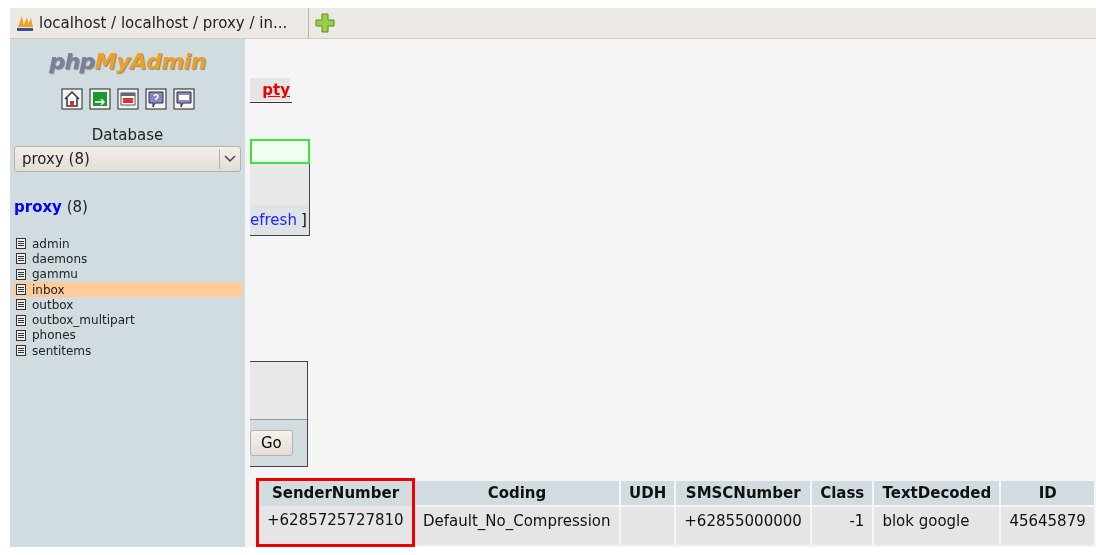 The height and width of the screenshot is (555, 1096). I want to click on tab-link: pty, so click(270, 89).